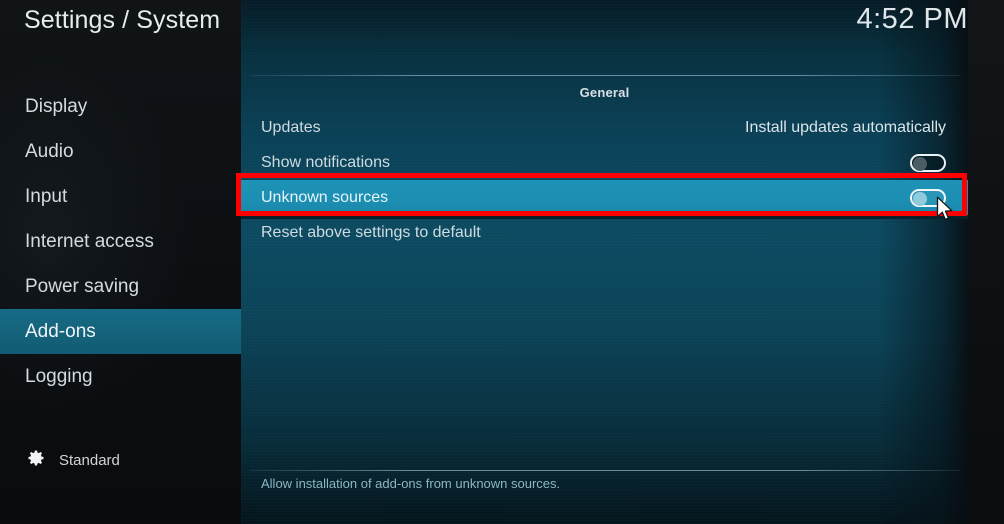 The image size is (1004, 524). Describe the element at coordinates (604, 162) in the screenshot. I see `setting-row-show-notifications: Show notifications` at that location.